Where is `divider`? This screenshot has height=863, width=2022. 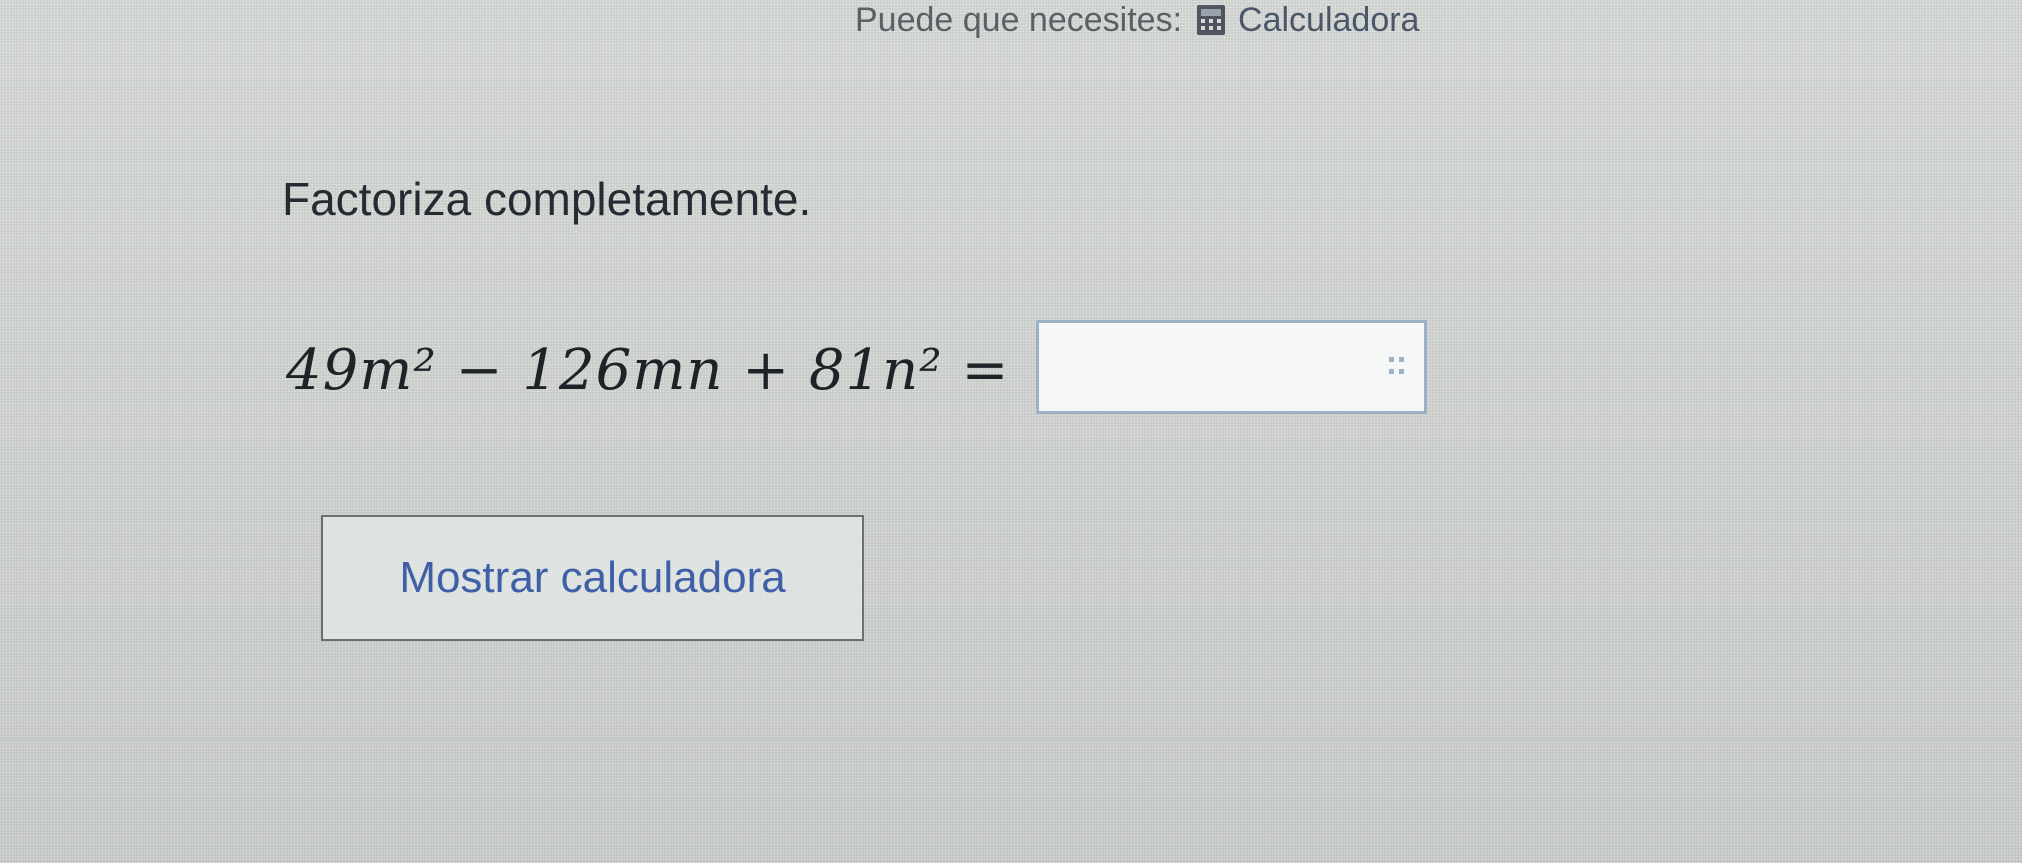 divider is located at coordinates (1011, 740).